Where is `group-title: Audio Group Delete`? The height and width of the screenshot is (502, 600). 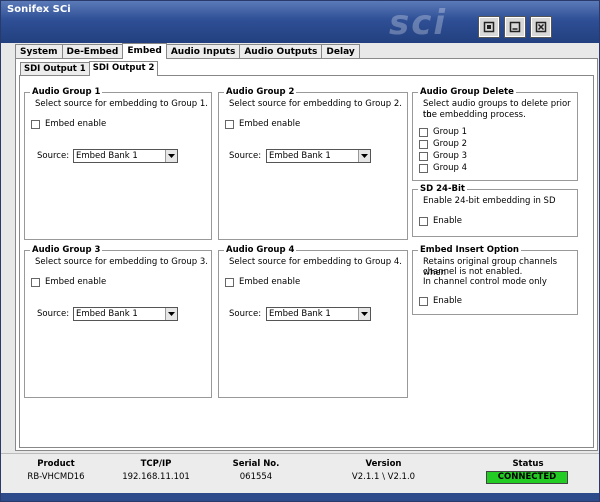 group-title: Audio Group Delete is located at coordinates (467, 92).